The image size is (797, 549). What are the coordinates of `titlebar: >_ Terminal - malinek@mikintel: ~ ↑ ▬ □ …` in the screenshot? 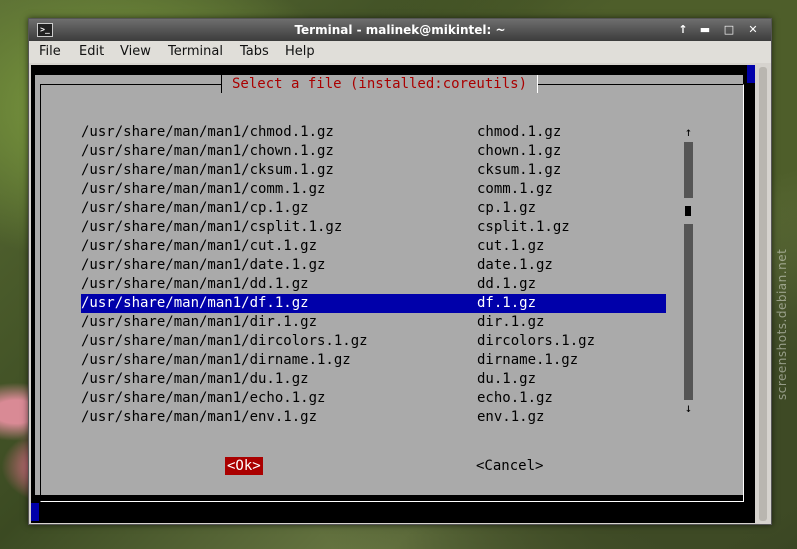 It's located at (400, 30).